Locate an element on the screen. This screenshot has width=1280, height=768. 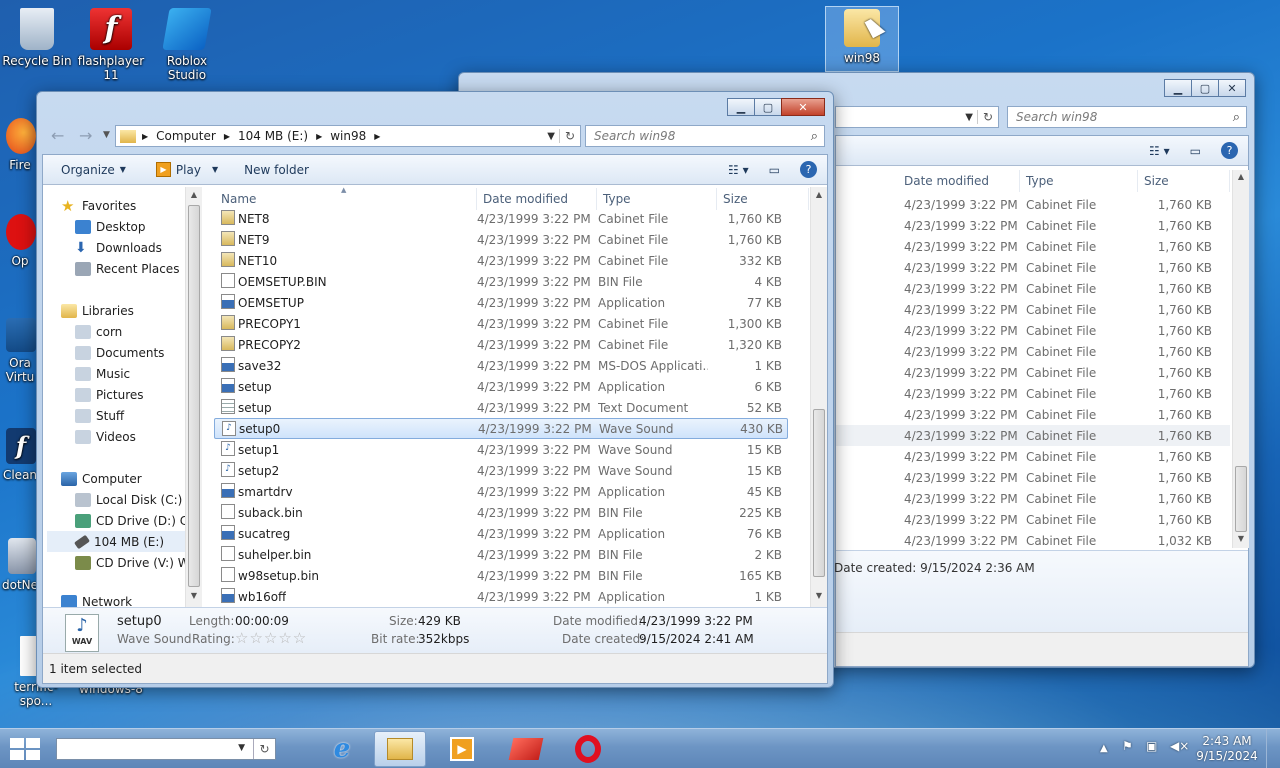
show-desktop-button is located at coordinates (1273, 748).